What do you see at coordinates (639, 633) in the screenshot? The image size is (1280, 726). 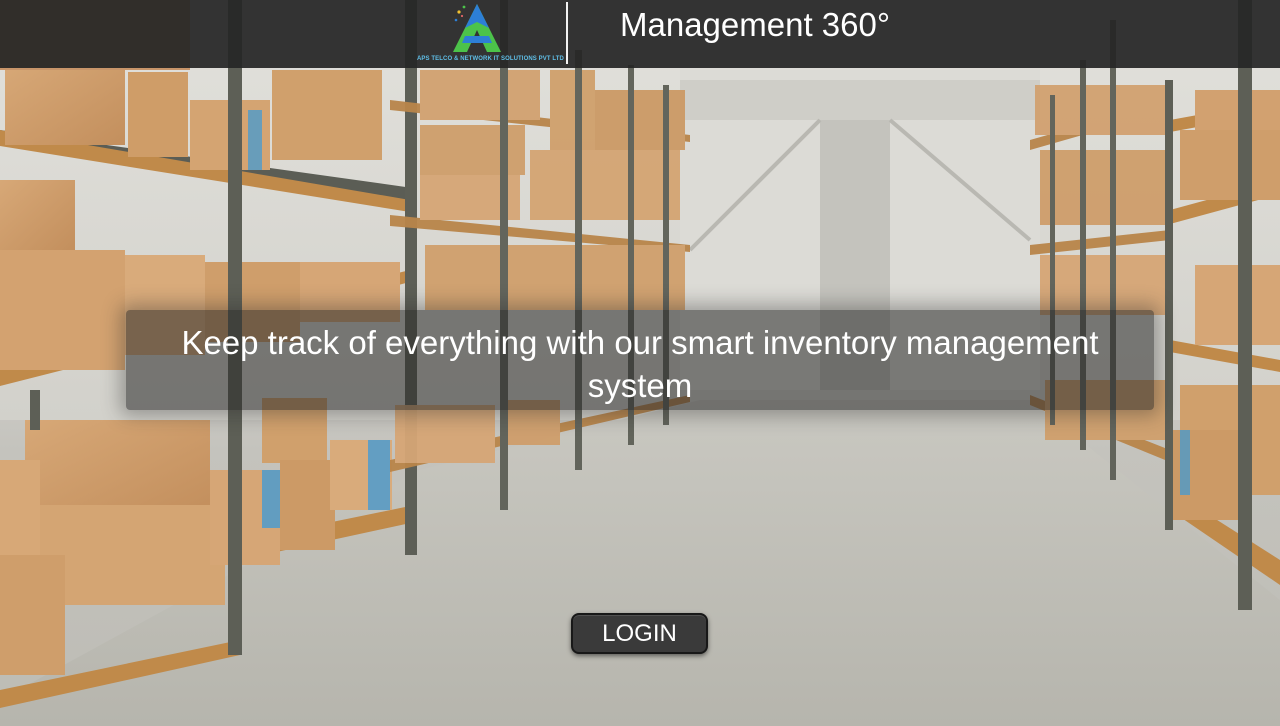 I see `login-button: LOGIN` at bounding box center [639, 633].